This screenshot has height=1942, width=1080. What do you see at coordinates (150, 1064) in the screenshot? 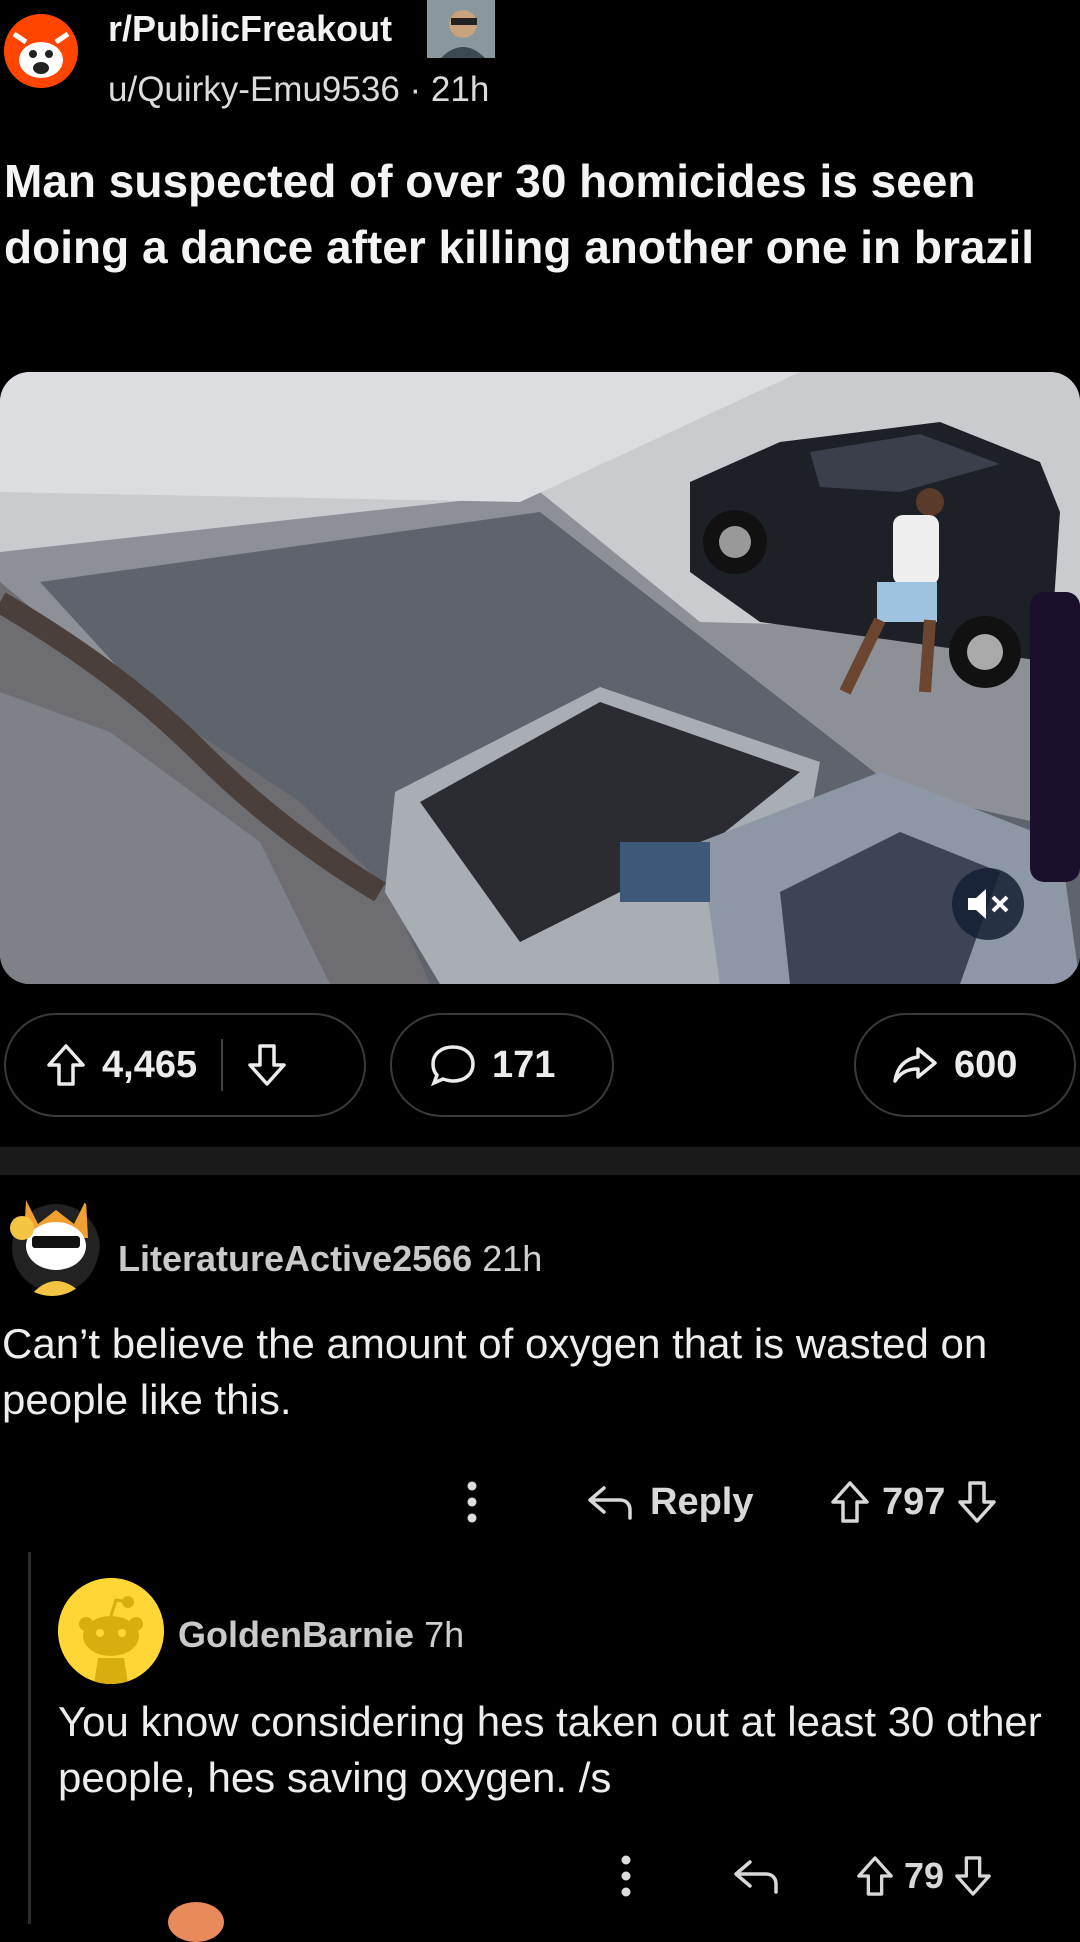
I see `upvote-count: 4,465` at bounding box center [150, 1064].